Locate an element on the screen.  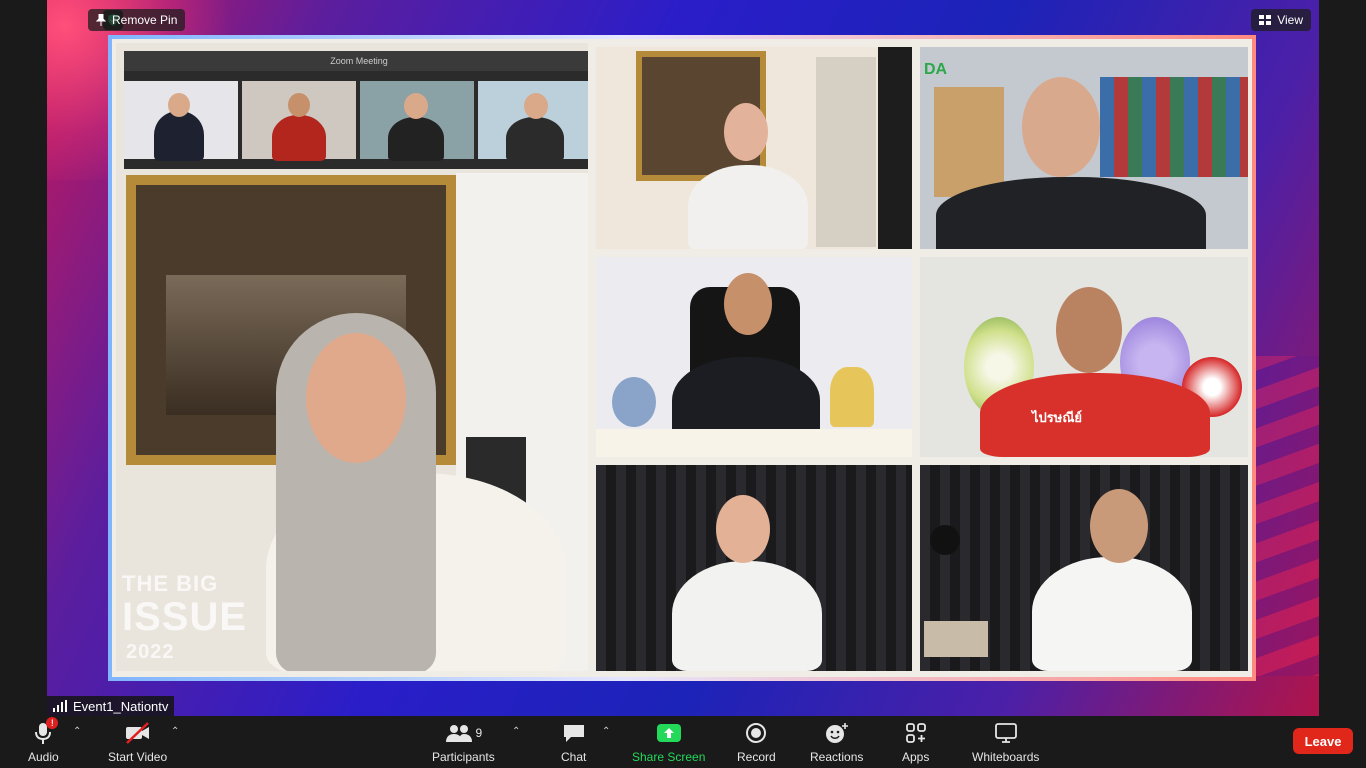
chat-bubble-icon is located at coordinates (573, 733).